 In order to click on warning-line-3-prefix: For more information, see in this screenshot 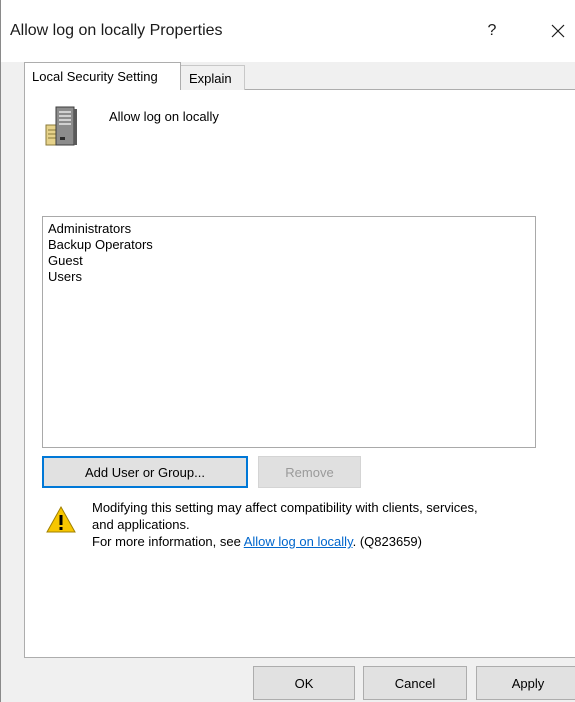, I will do `click(168, 541)`.